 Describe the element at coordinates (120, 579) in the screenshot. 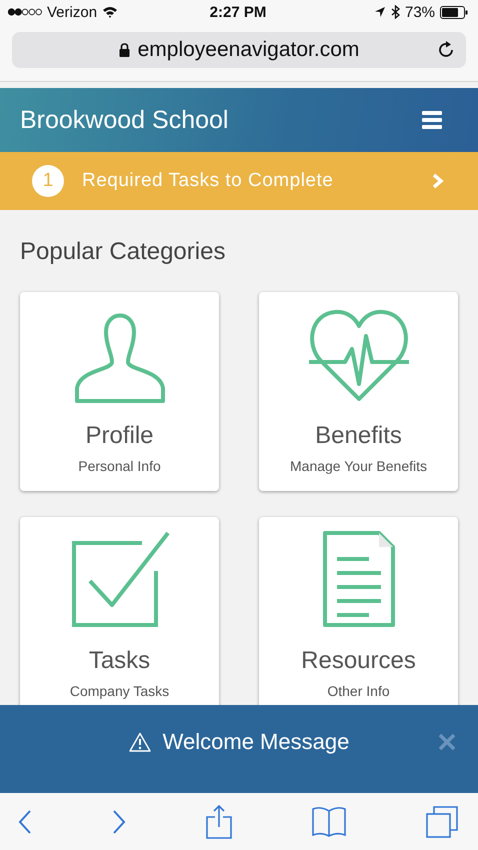

I see `checkbox-icon` at that location.